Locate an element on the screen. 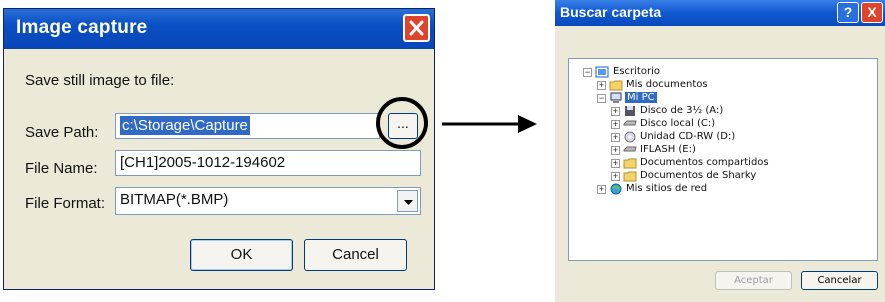  folder-close-button: X is located at coordinates (872, 12).